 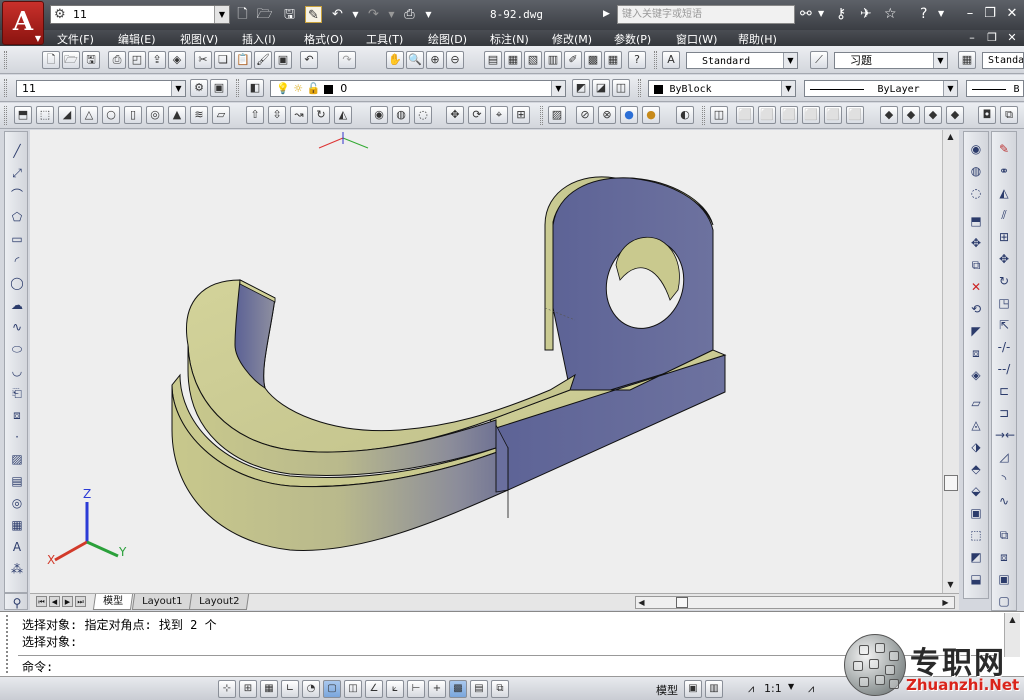 I want to click on lineweight-icon: +, so click(x=437, y=689).